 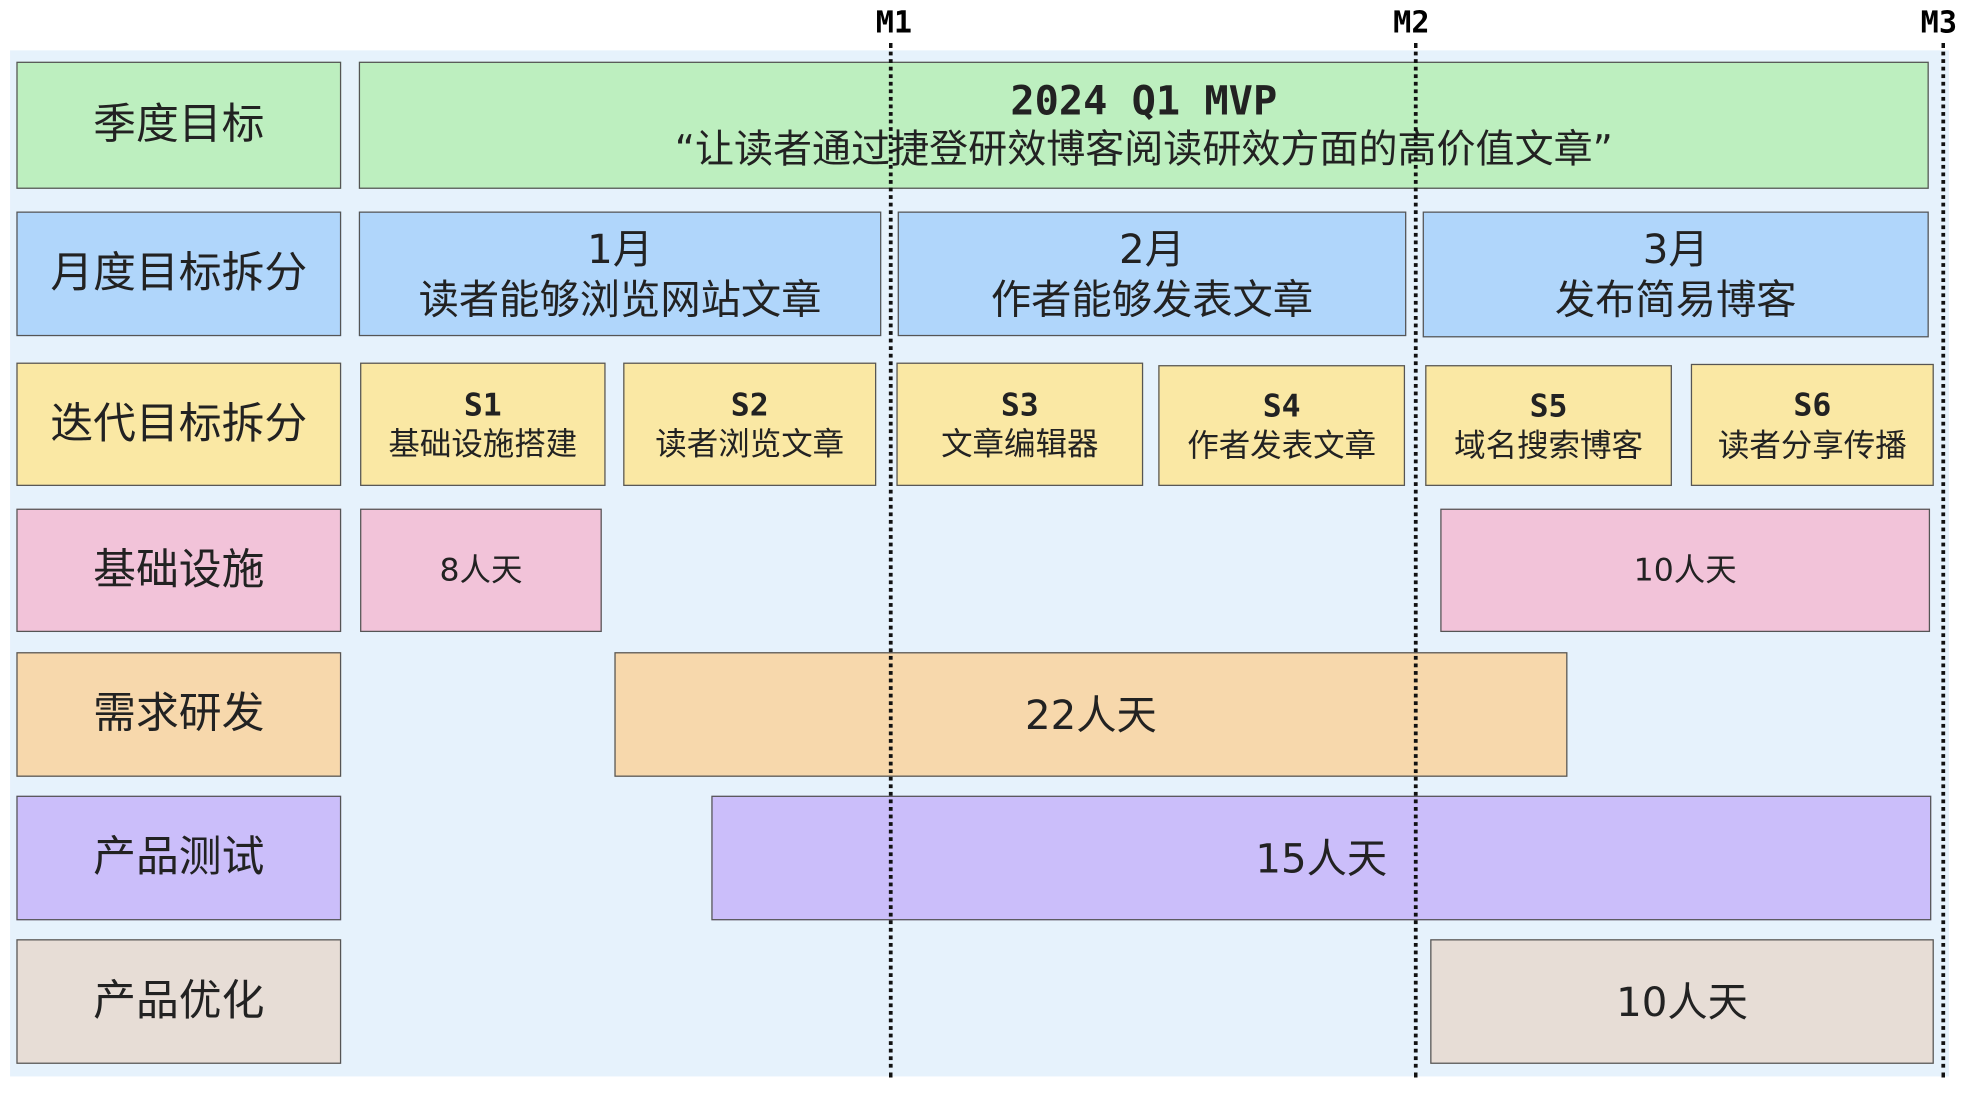 What do you see at coordinates (1548, 445) in the screenshot?
I see `sprint-goal: 域名搜索博客` at bounding box center [1548, 445].